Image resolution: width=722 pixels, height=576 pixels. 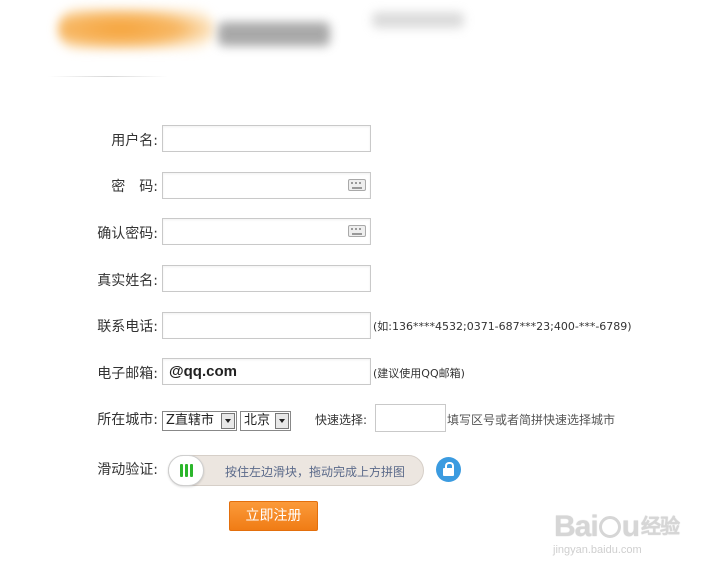 What do you see at coordinates (108, 76) in the screenshot?
I see `header-divider` at bounding box center [108, 76].